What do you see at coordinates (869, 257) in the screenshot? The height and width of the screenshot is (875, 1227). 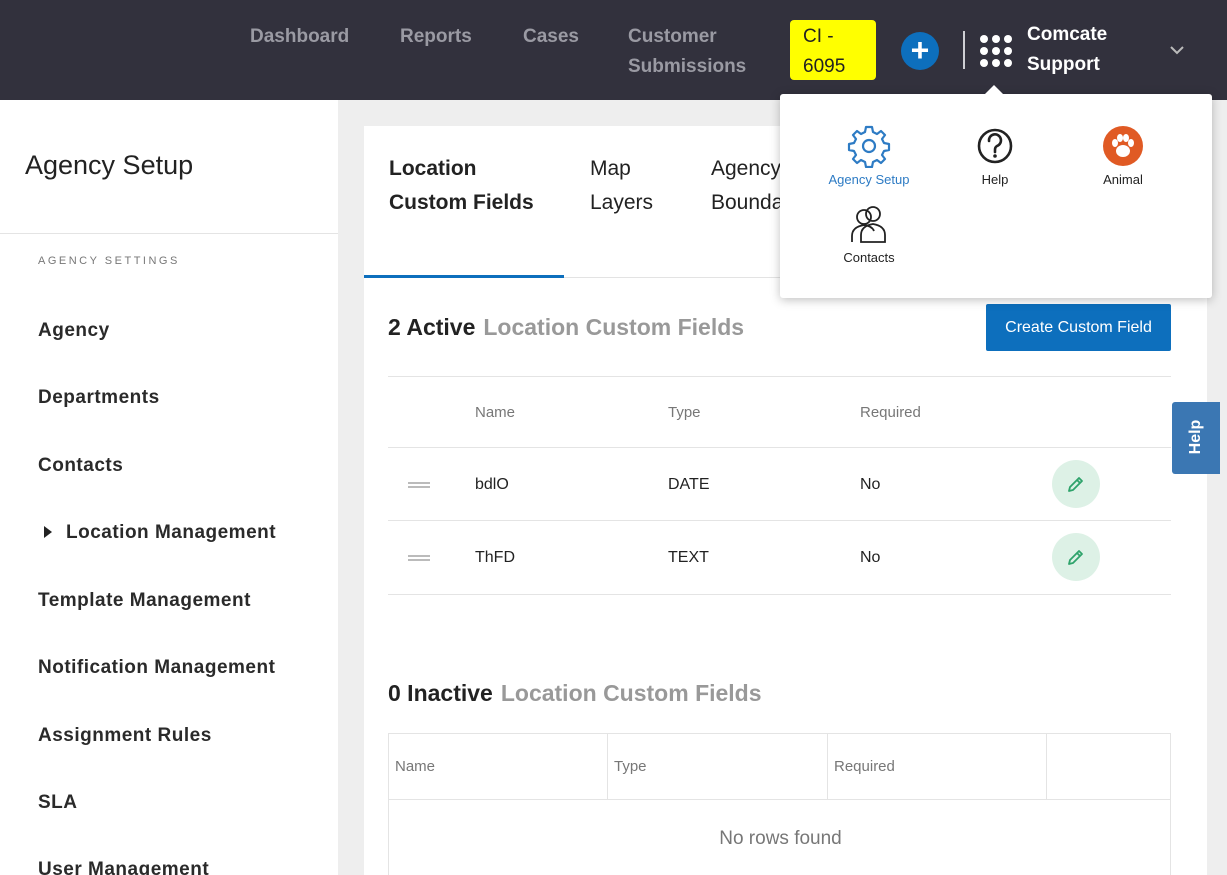 I see `menu-item-label: Contacts` at bounding box center [869, 257].